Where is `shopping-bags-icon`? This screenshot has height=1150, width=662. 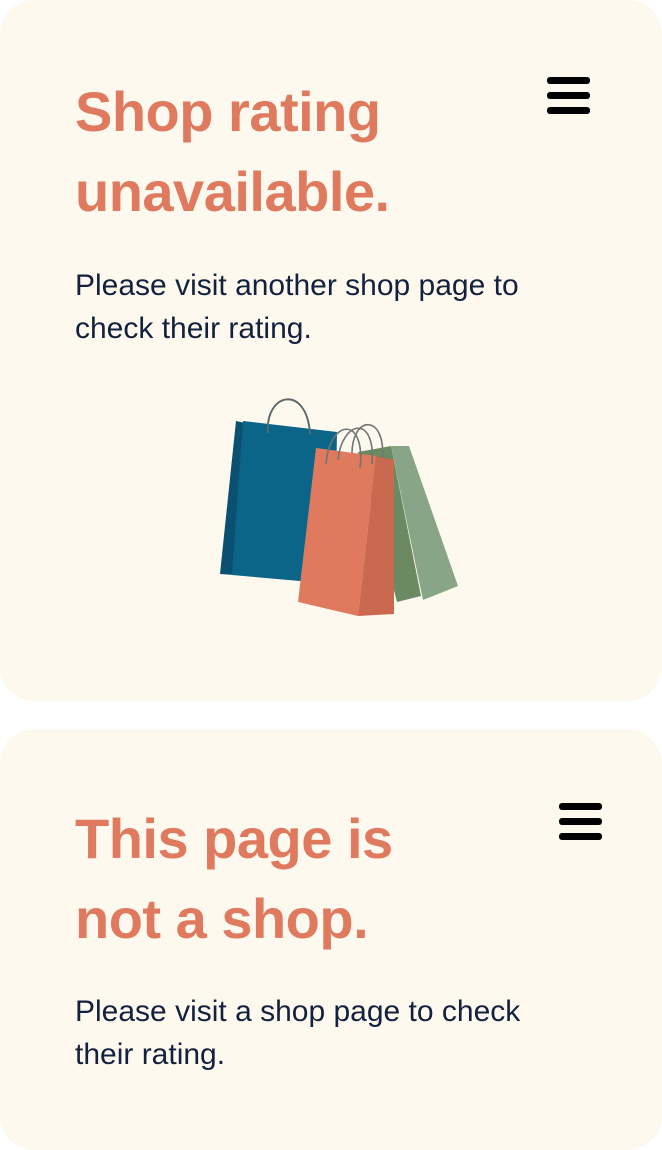 shopping-bags-icon is located at coordinates (339, 507).